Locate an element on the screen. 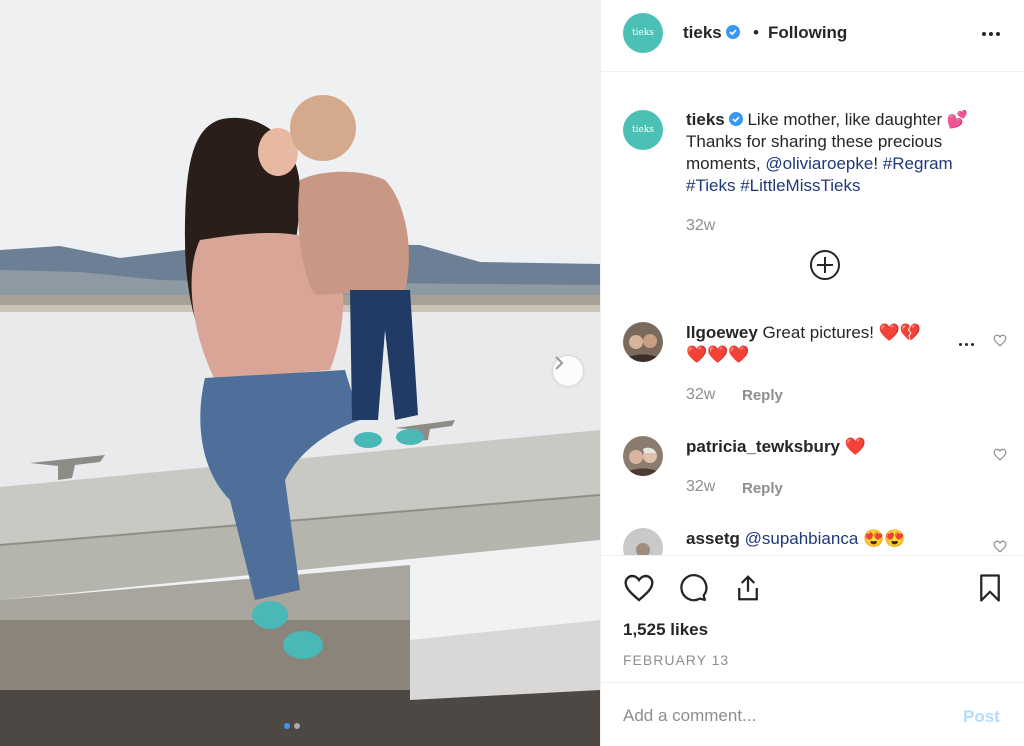 Image resolution: width=1024 pixels, height=746 pixels. post-actions: 1,525 likes FEBRUARY 13 Post is located at coordinates (812, 650).